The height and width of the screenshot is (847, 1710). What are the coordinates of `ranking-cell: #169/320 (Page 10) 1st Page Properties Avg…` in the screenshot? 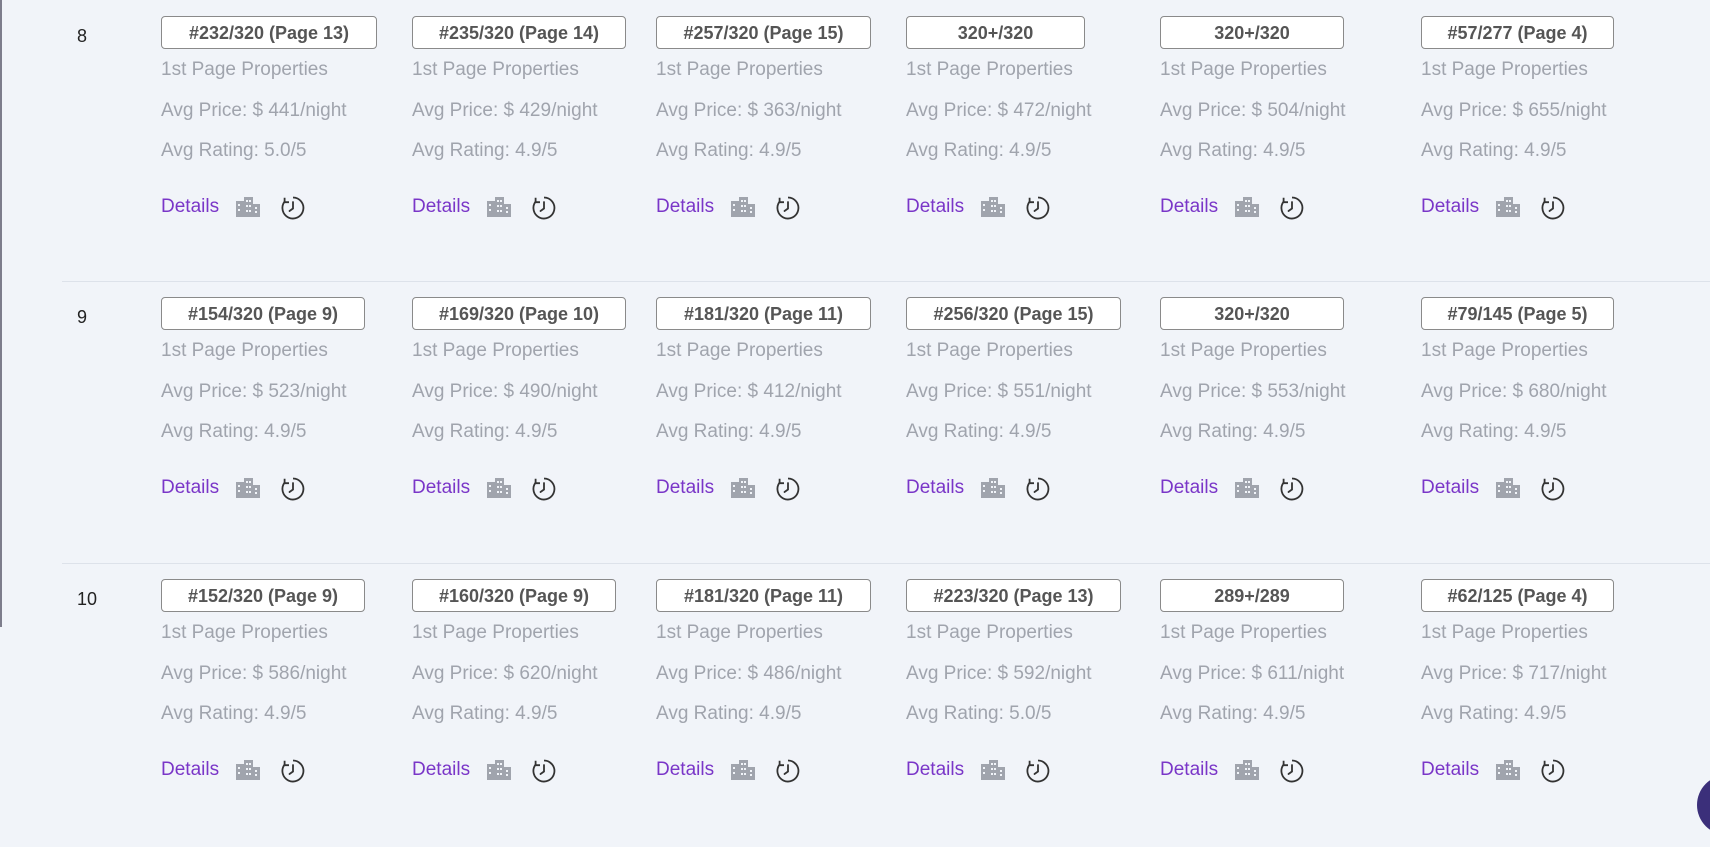 It's located at (519, 399).